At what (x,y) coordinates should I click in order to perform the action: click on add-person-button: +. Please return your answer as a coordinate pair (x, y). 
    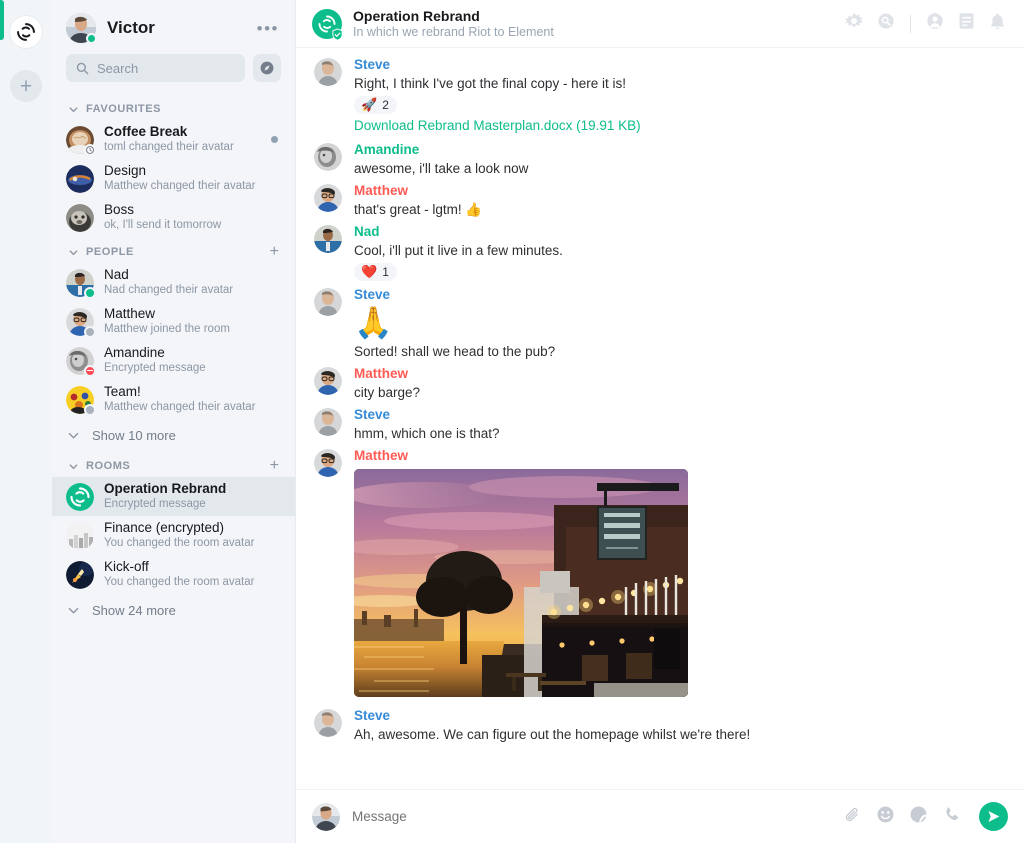
    Looking at the image, I should click on (275, 252).